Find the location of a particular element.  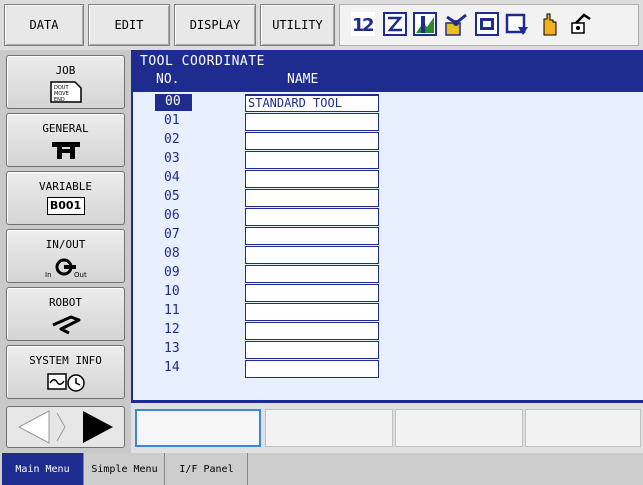

column-header-no: NO. is located at coordinates (168, 79).